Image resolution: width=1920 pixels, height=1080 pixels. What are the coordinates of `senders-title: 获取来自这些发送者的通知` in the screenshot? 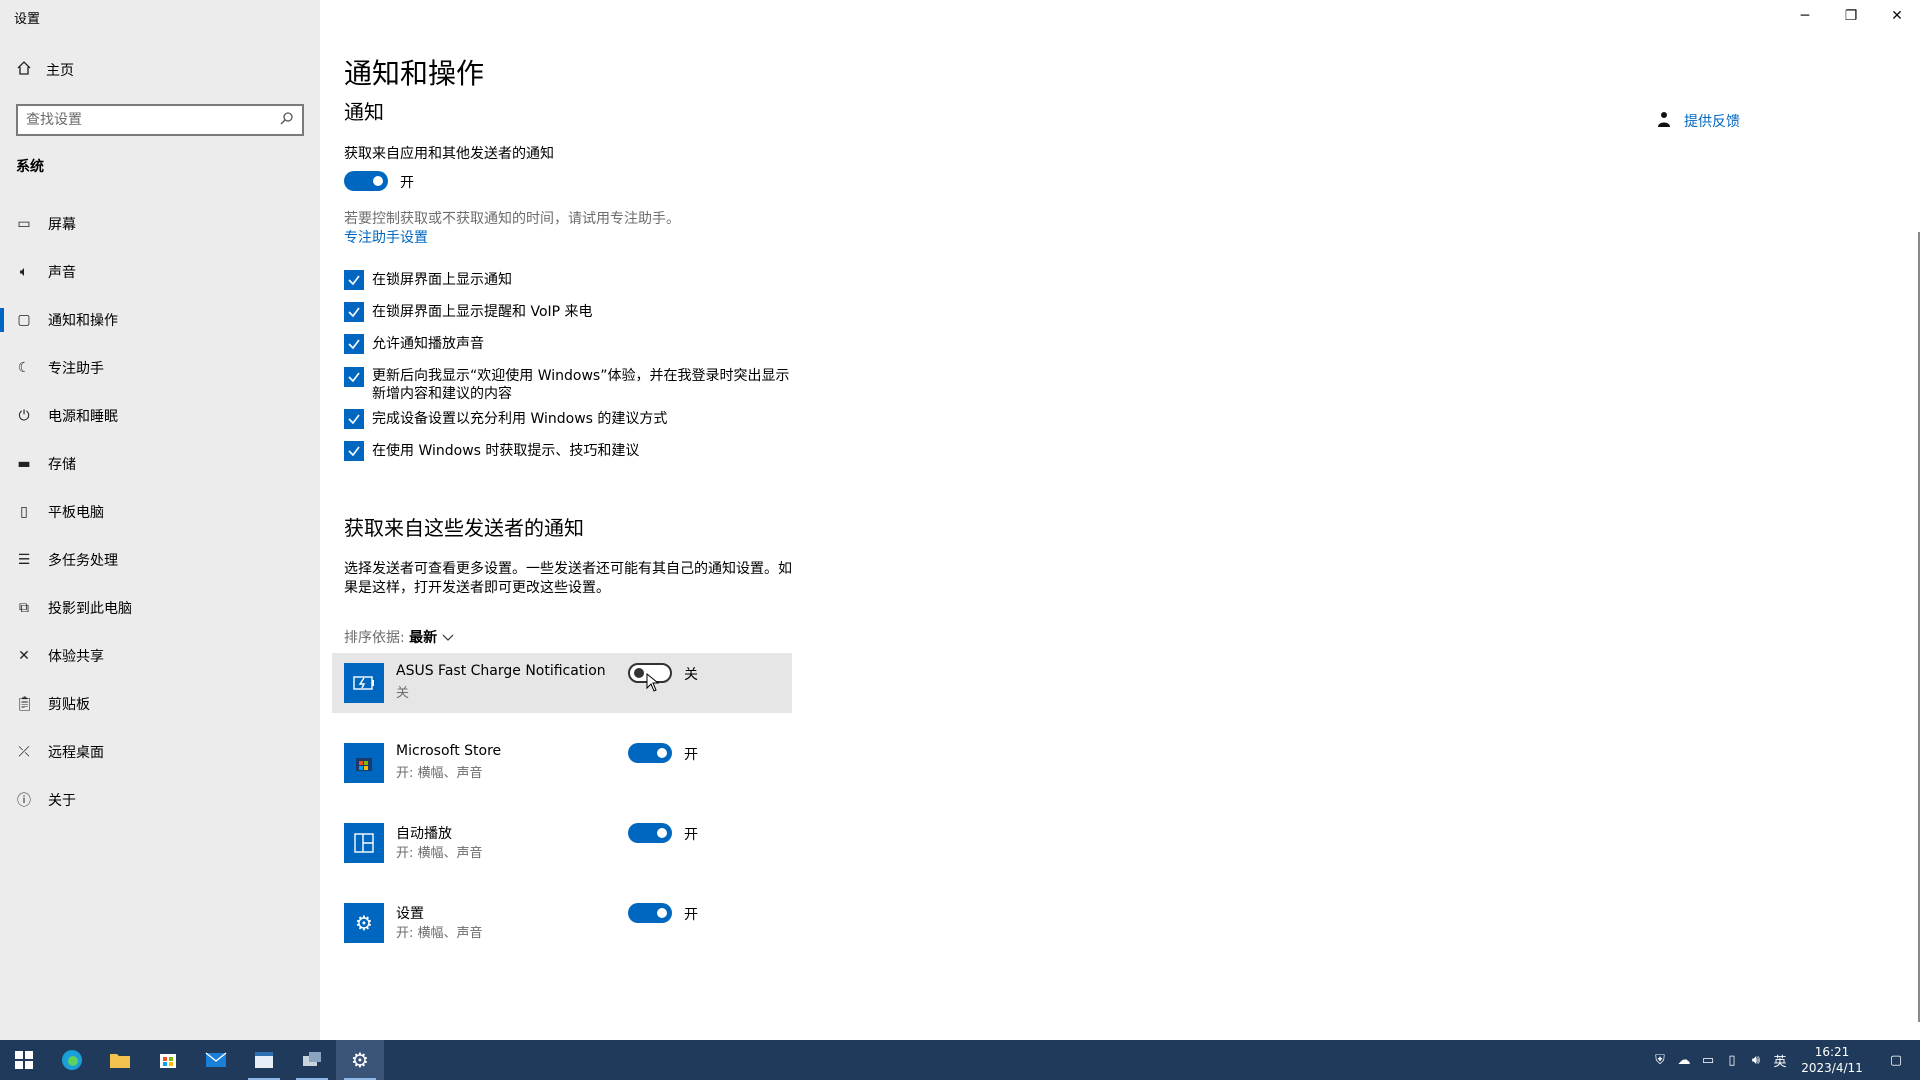 It's located at (464, 528).